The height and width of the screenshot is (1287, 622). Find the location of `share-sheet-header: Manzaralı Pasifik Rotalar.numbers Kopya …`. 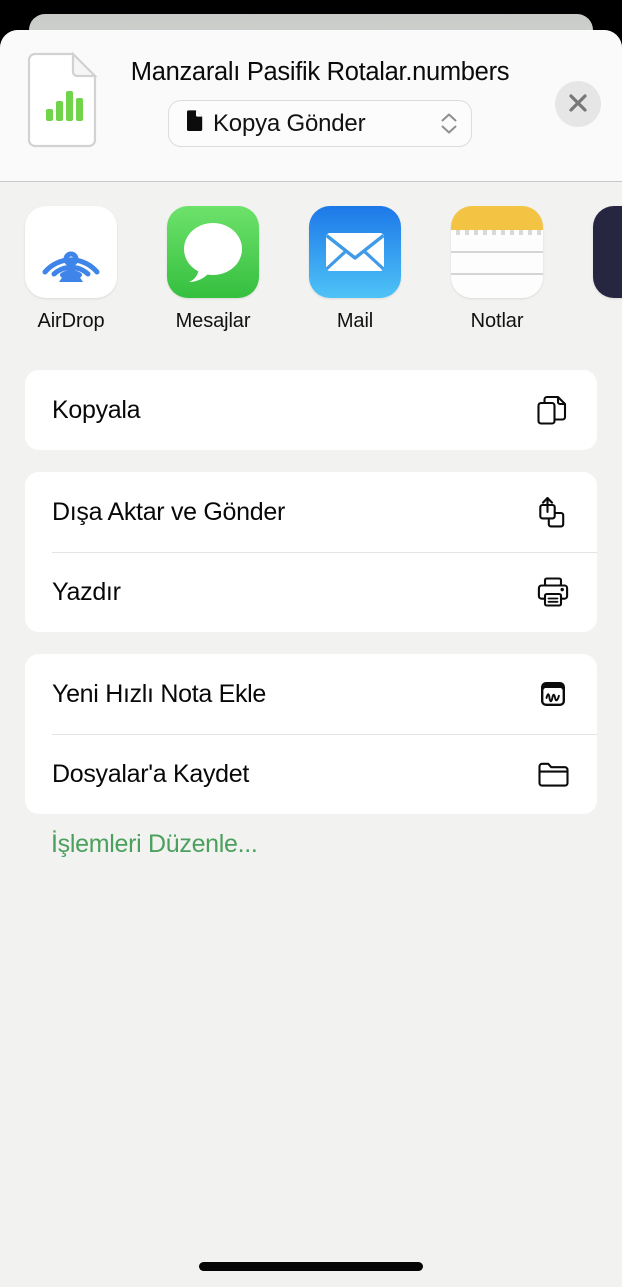

share-sheet-header: Manzaralı Pasifik Rotalar.numbers Kopya … is located at coordinates (311, 106).